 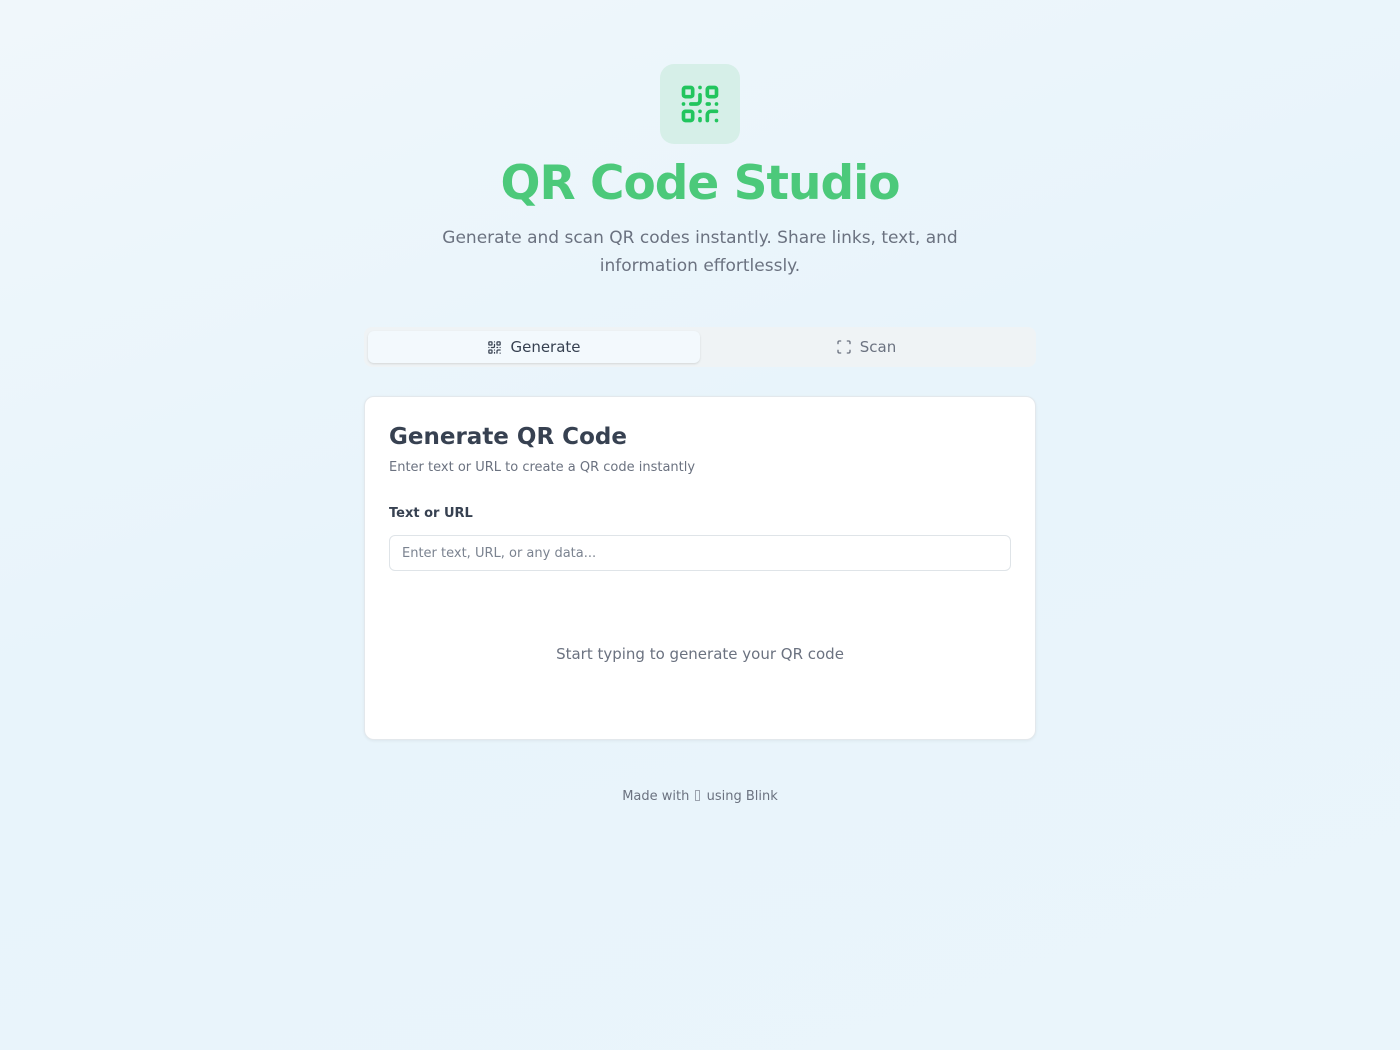 I want to click on tab-scan-label: Scan, so click(x=878, y=347).